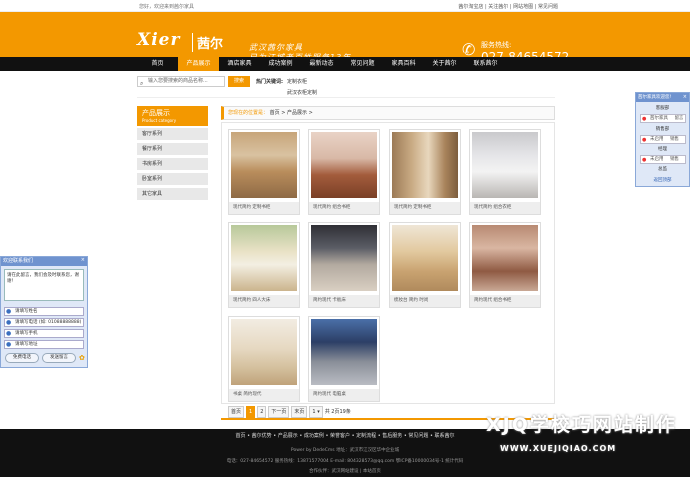 This screenshot has height=477, width=690. Describe the element at coordinates (302, 92) in the screenshot. I see `keyword-link: 武汉衣柜定制` at that location.